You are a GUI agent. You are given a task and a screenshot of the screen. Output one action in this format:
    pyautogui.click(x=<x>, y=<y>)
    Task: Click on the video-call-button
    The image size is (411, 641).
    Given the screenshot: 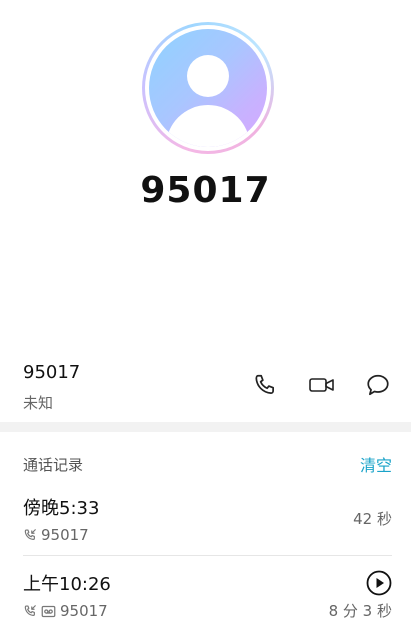 What is the action you would take?
    pyautogui.click(x=322, y=385)
    